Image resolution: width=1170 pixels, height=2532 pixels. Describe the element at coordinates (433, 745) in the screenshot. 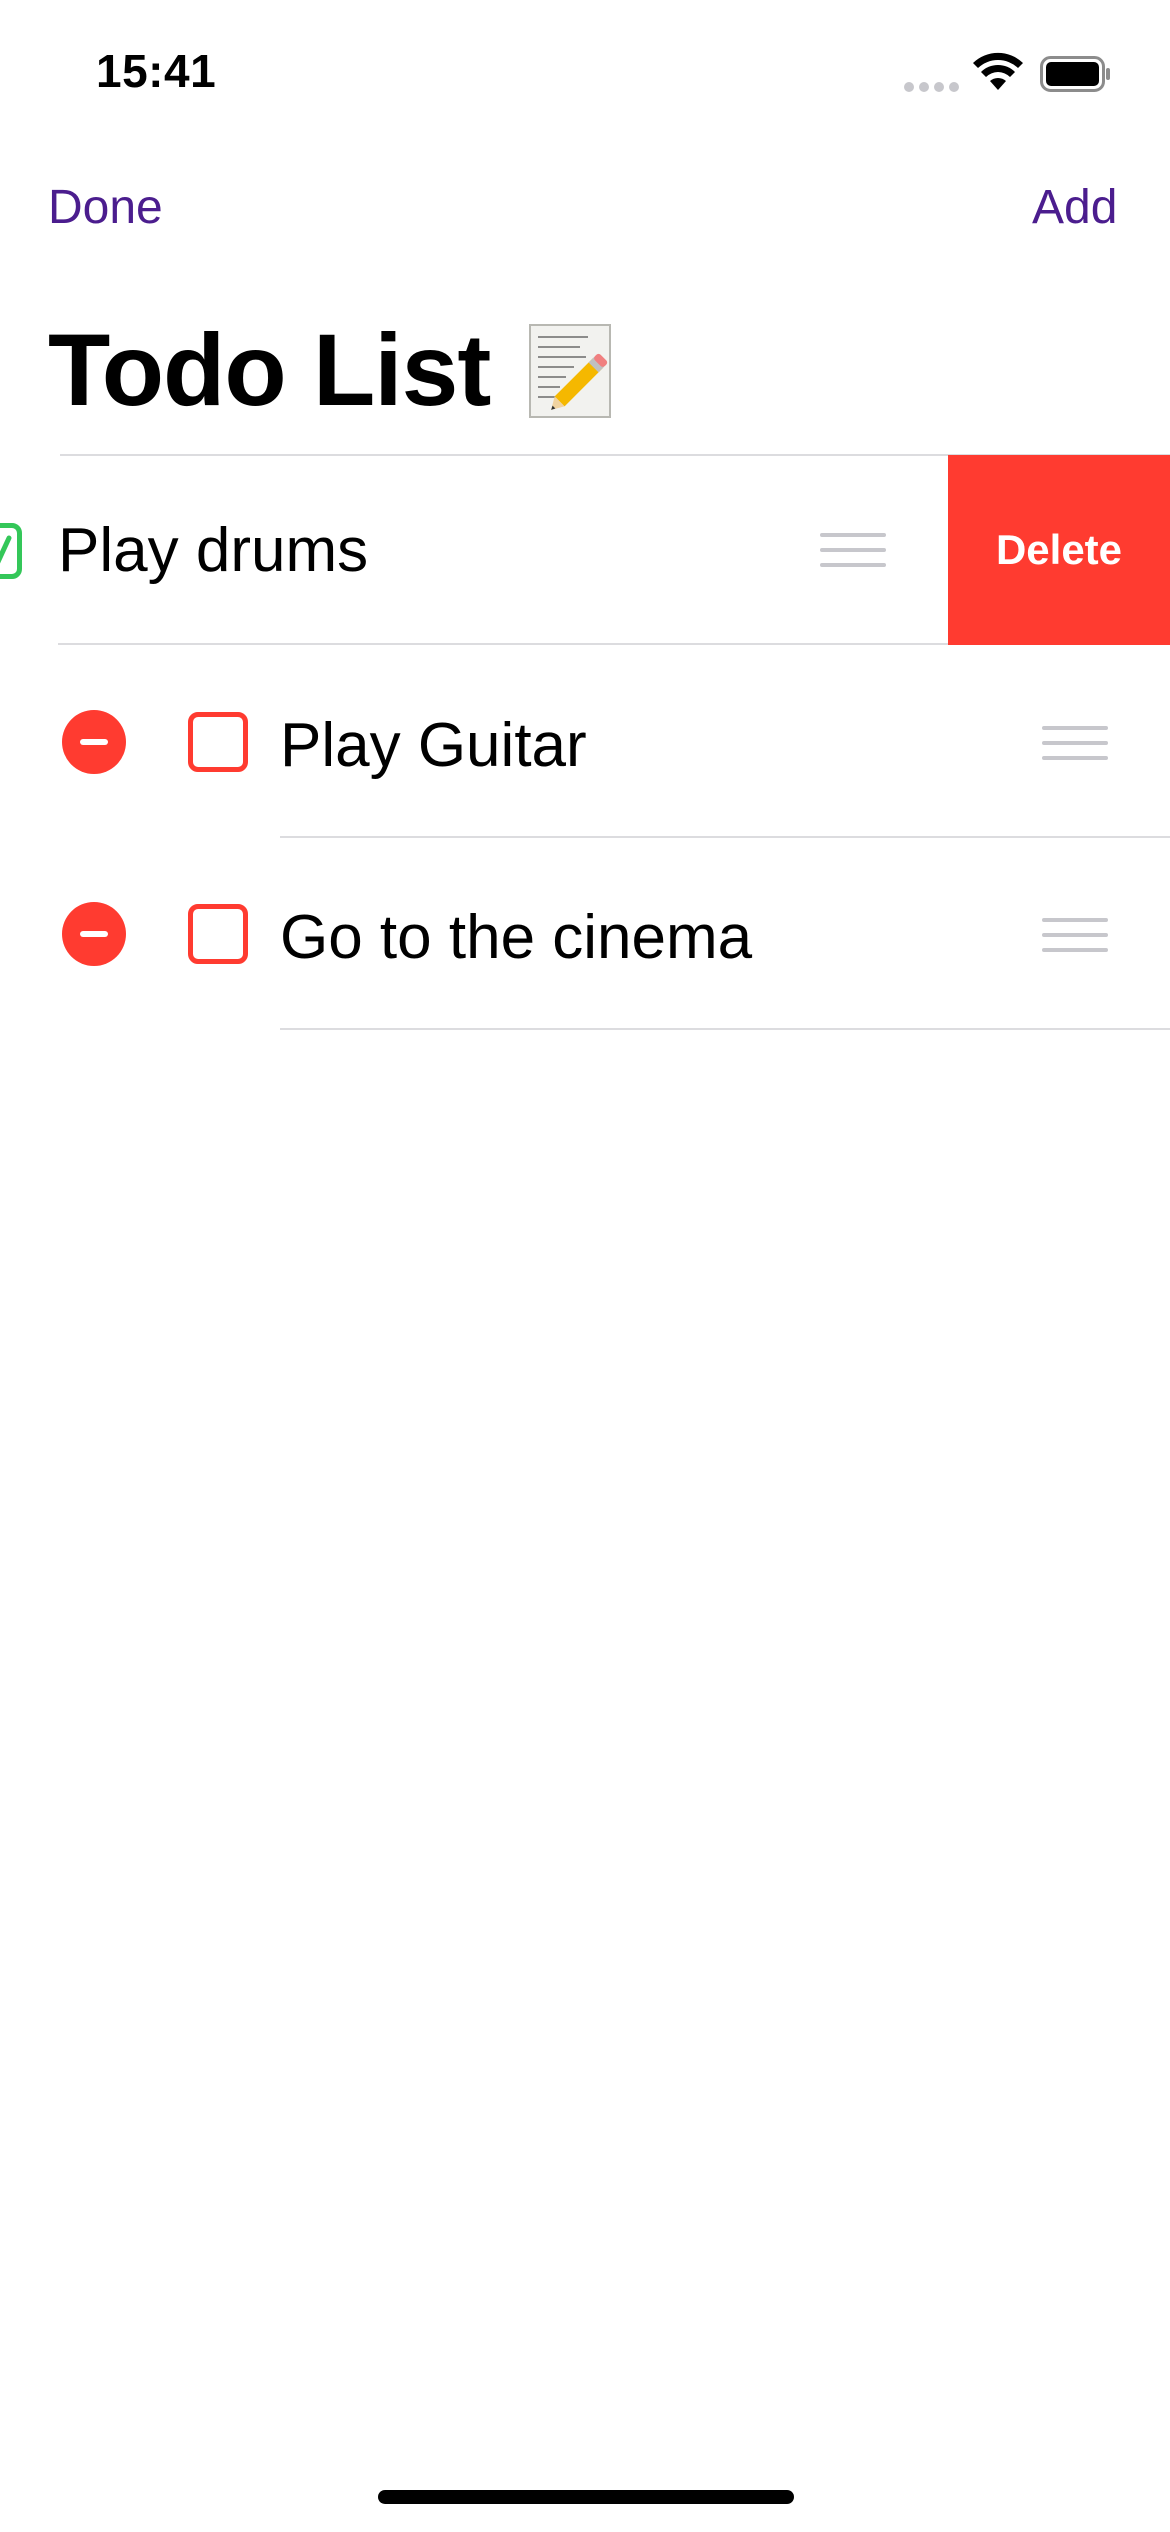

I see `list-item-label: Play Guitar` at that location.